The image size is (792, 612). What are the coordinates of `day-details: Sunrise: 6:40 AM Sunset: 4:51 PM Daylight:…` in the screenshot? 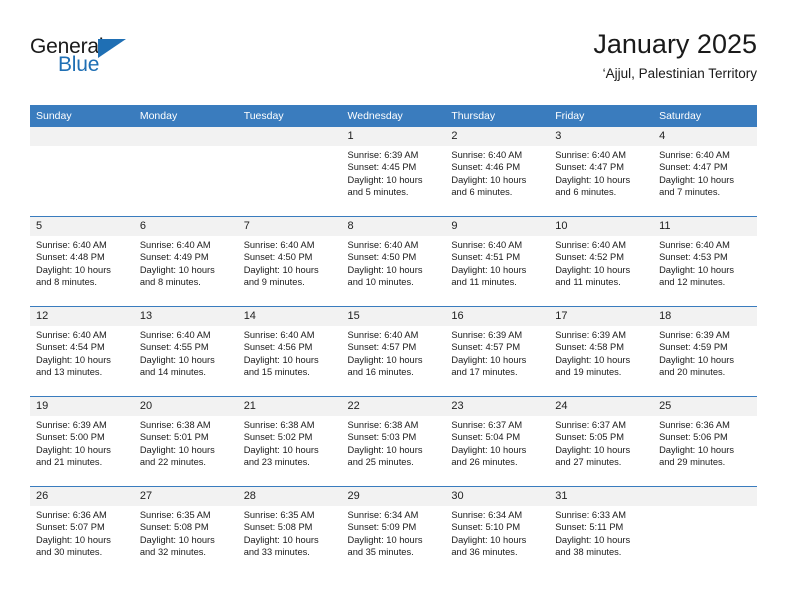 It's located at (497, 262).